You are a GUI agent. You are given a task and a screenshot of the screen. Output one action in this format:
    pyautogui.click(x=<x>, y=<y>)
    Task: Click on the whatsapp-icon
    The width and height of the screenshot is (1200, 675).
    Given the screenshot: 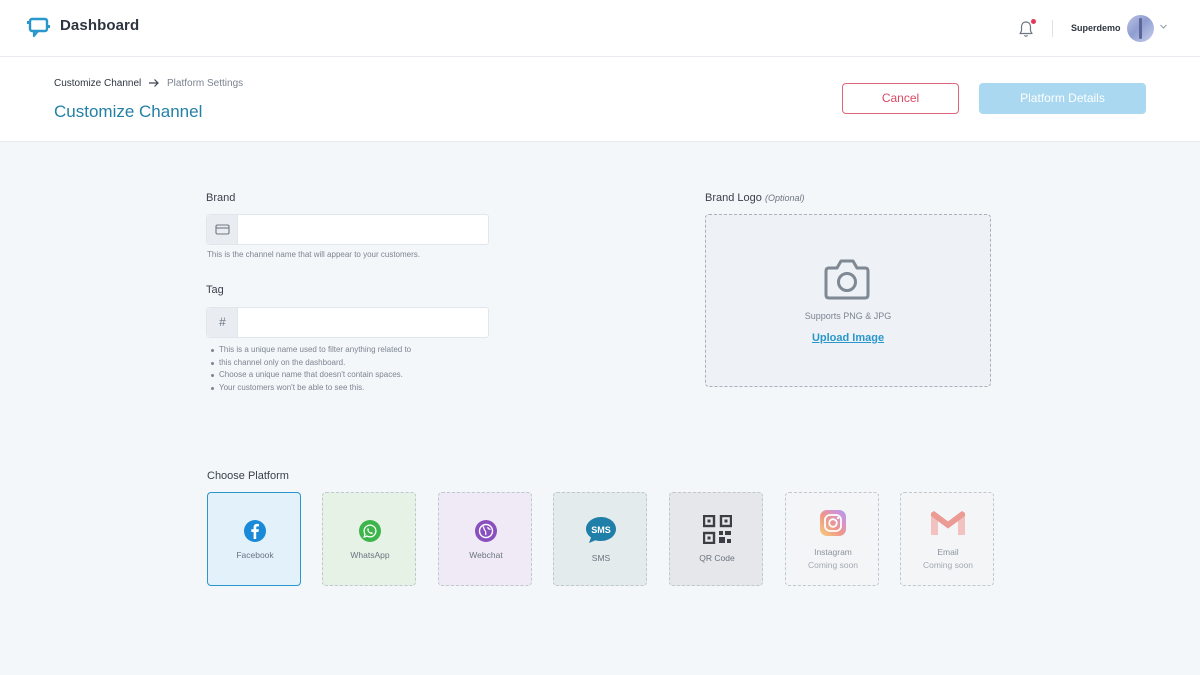 What is the action you would take?
    pyautogui.click(x=370, y=531)
    